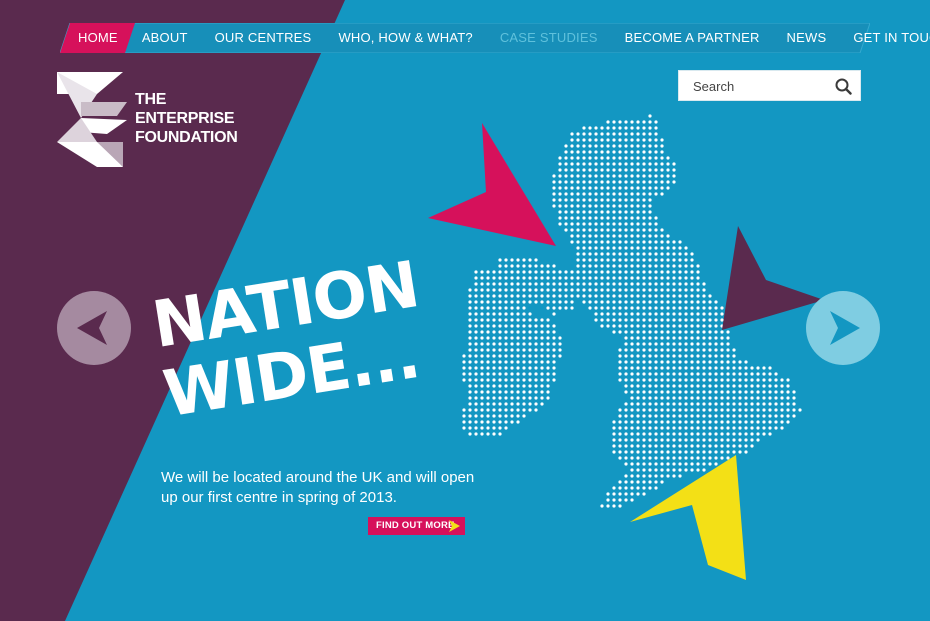  I want to click on find-out-more-button: FIND OUT MORE, so click(416, 526).